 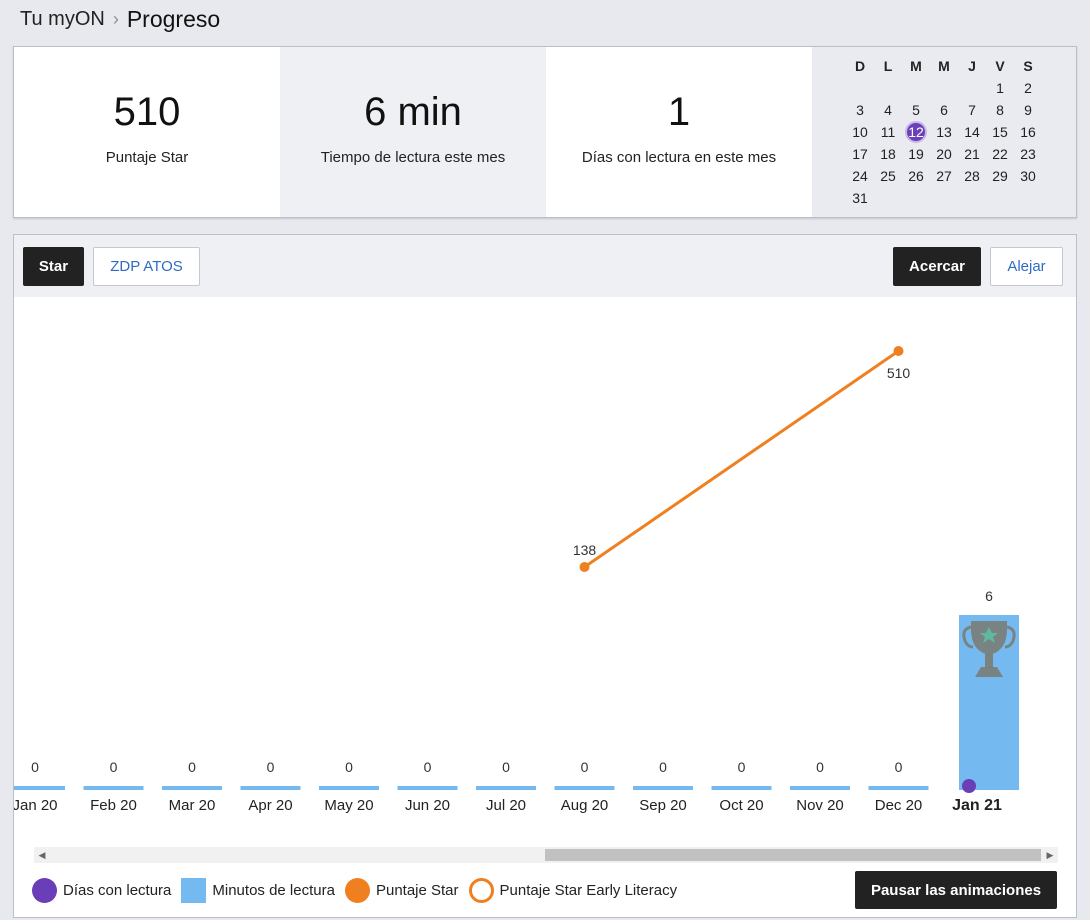 What do you see at coordinates (956, 890) in the screenshot?
I see `pause-animations-button: Pausar las animaciones` at bounding box center [956, 890].